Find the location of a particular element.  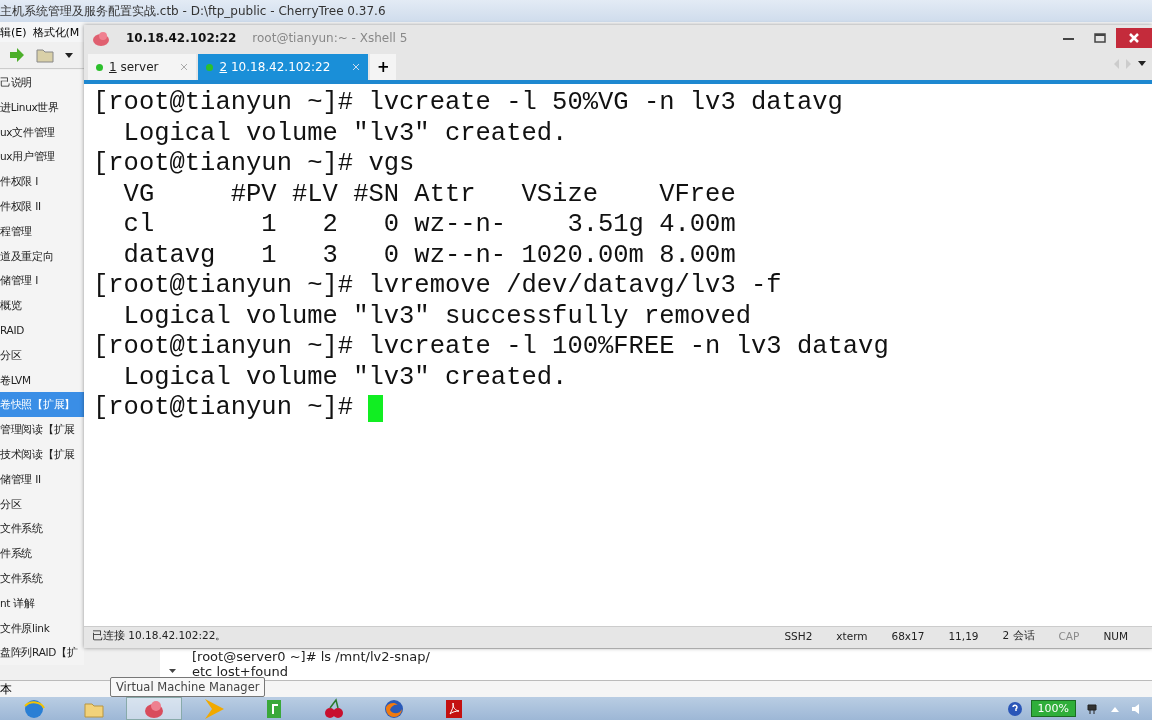

terminal-line: [root@tianyun ~]# vgs is located at coordinates (254, 164).